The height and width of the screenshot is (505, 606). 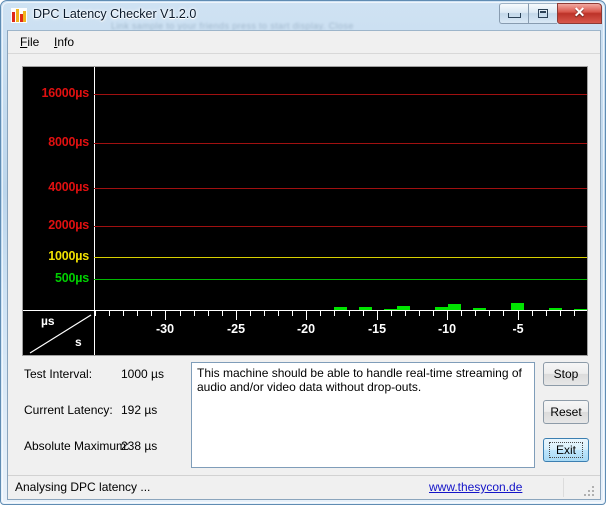 What do you see at coordinates (115, 14) in the screenshot?
I see `window-title: DPC Latency Checker V1.2.0` at bounding box center [115, 14].